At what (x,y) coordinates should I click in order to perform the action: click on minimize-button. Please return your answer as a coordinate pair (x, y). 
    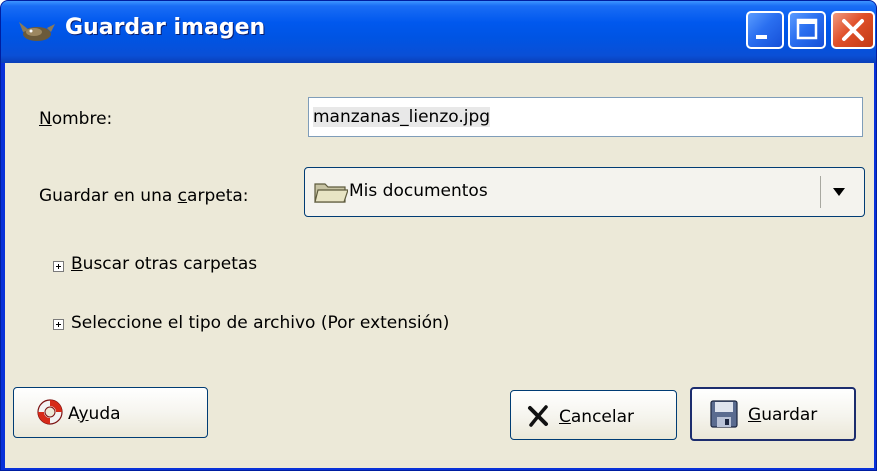
    Looking at the image, I should click on (765, 30).